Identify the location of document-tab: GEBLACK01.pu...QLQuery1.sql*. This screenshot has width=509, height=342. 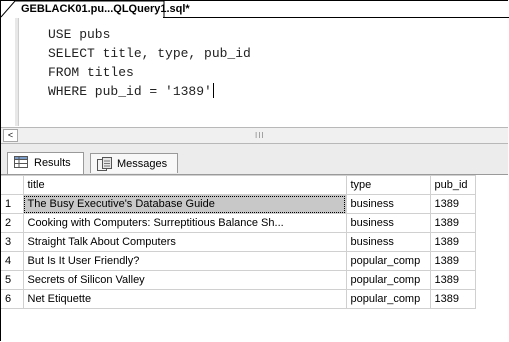
(95, 9).